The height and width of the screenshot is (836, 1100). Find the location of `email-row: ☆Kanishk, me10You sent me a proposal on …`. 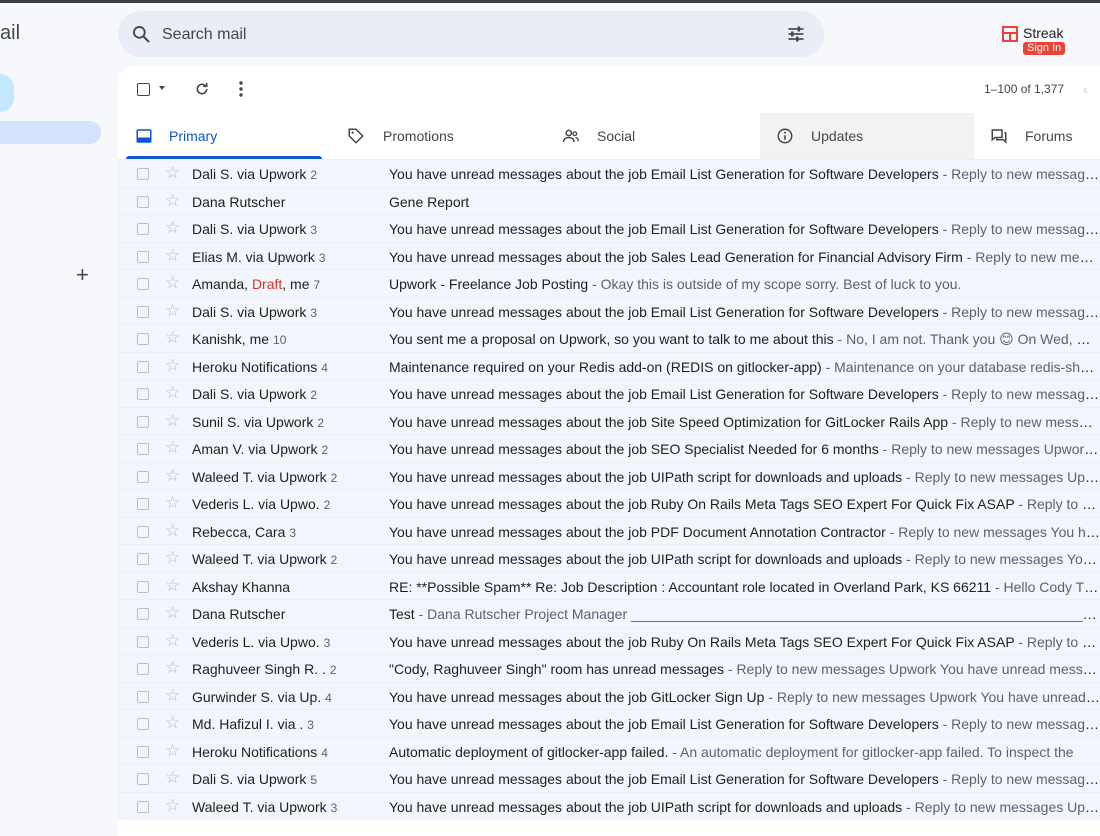

email-row: ☆Kanishk, me10You sent me a proposal on … is located at coordinates (609, 338).